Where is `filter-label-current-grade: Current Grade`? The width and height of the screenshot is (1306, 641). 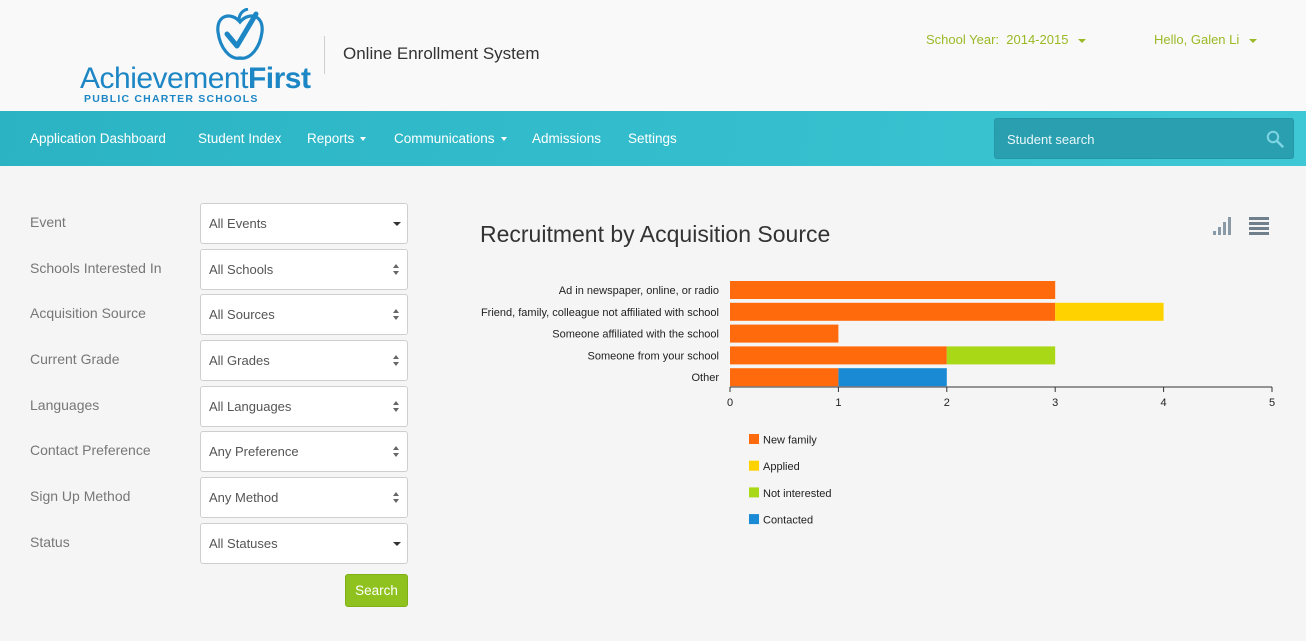 filter-label-current-grade: Current Grade is located at coordinates (75, 359).